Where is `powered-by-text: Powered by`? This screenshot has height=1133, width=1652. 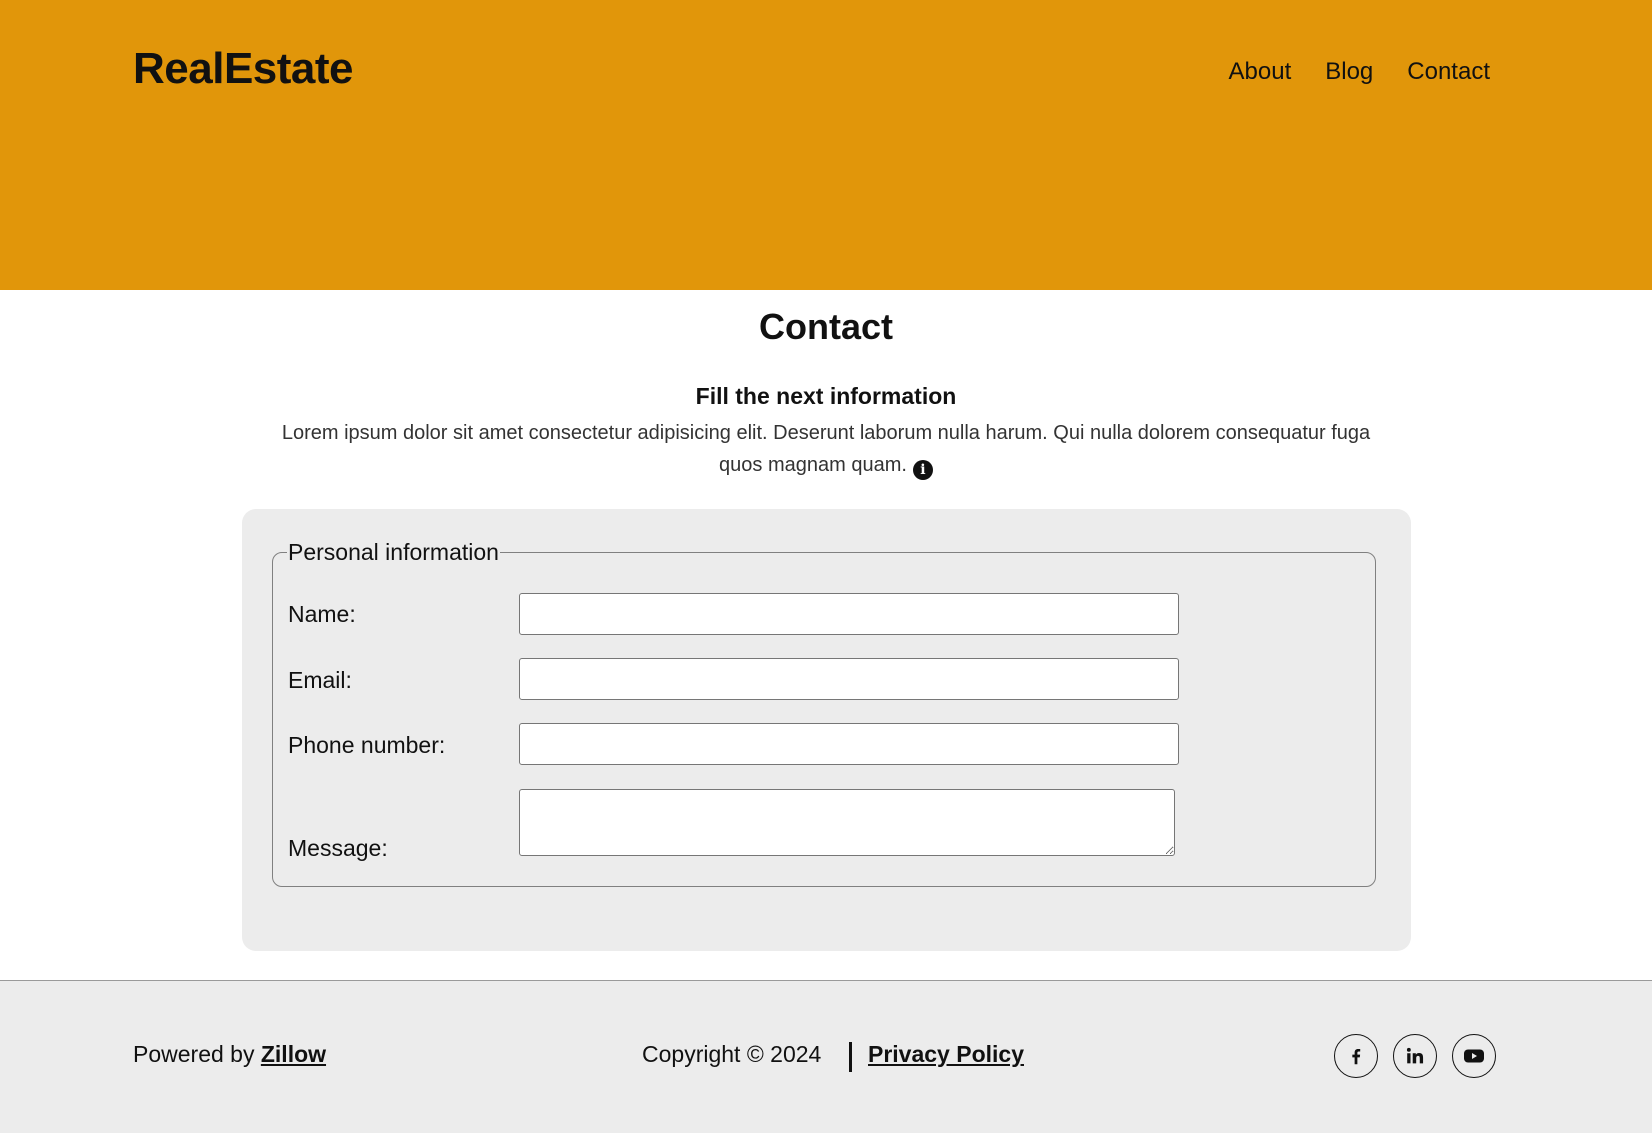 powered-by-text: Powered by is located at coordinates (197, 1054).